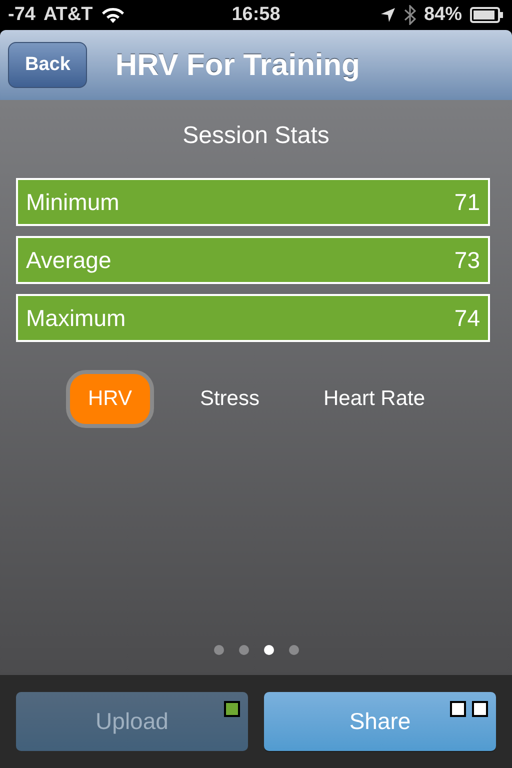 Image resolution: width=512 pixels, height=768 pixels. I want to click on stat-value: 73, so click(467, 260).